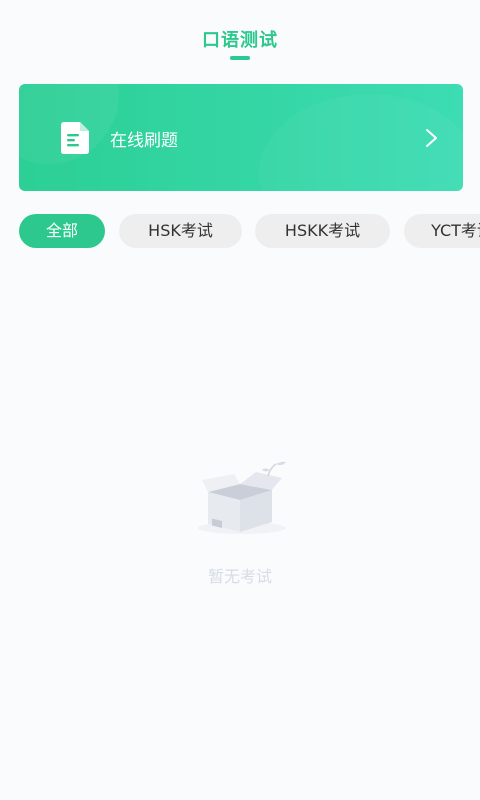 Image resolution: width=480 pixels, height=800 pixels. Describe the element at coordinates (442, 231) in the screenshot. I see `tab-yct: YCT考试` at that location.